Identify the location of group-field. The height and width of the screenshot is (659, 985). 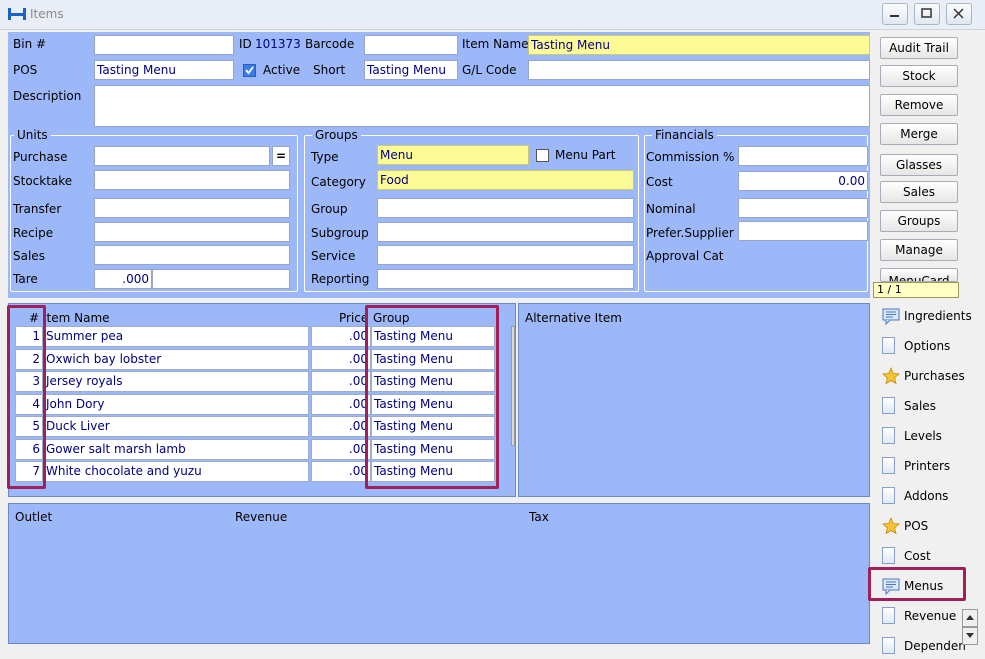
(505, 208).